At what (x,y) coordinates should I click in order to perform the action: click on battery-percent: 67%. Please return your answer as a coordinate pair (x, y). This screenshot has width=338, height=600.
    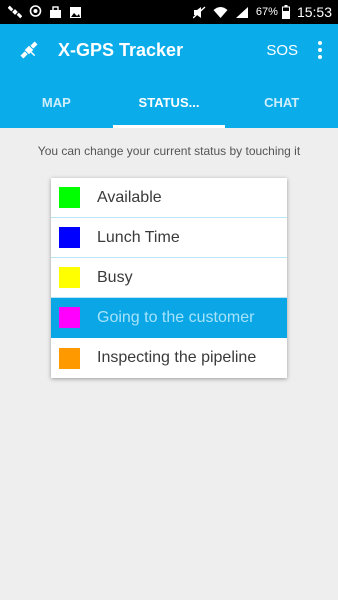
    Looking at the image, I should click on (266, 12).